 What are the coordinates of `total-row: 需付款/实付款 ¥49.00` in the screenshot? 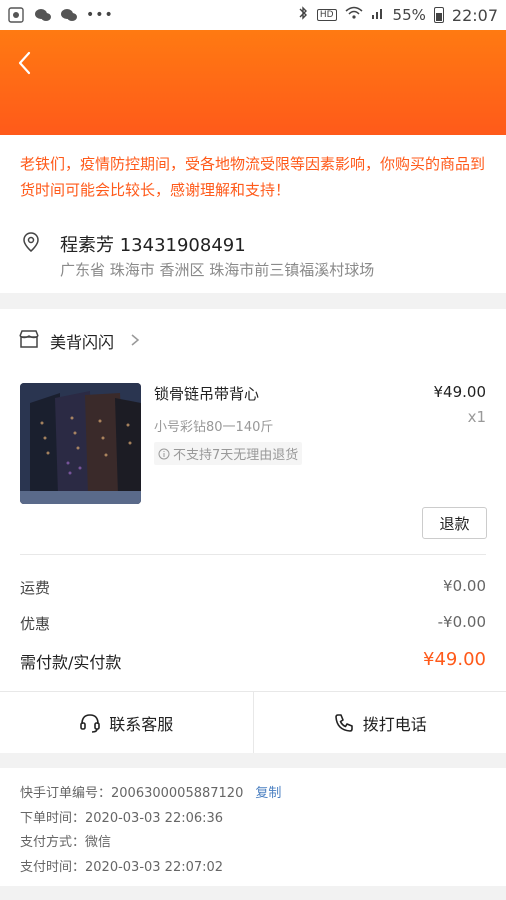 It's located at (253, 661).